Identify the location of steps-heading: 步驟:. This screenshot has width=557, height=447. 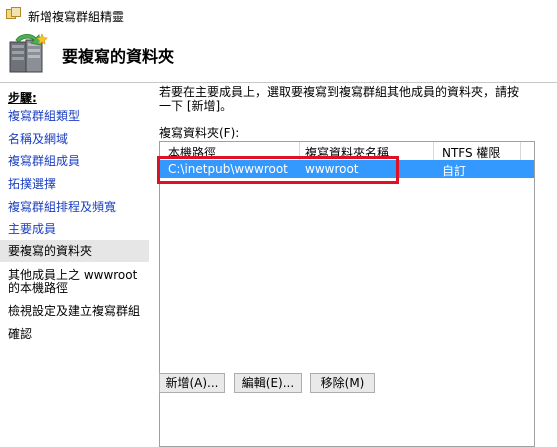
(22, 98).